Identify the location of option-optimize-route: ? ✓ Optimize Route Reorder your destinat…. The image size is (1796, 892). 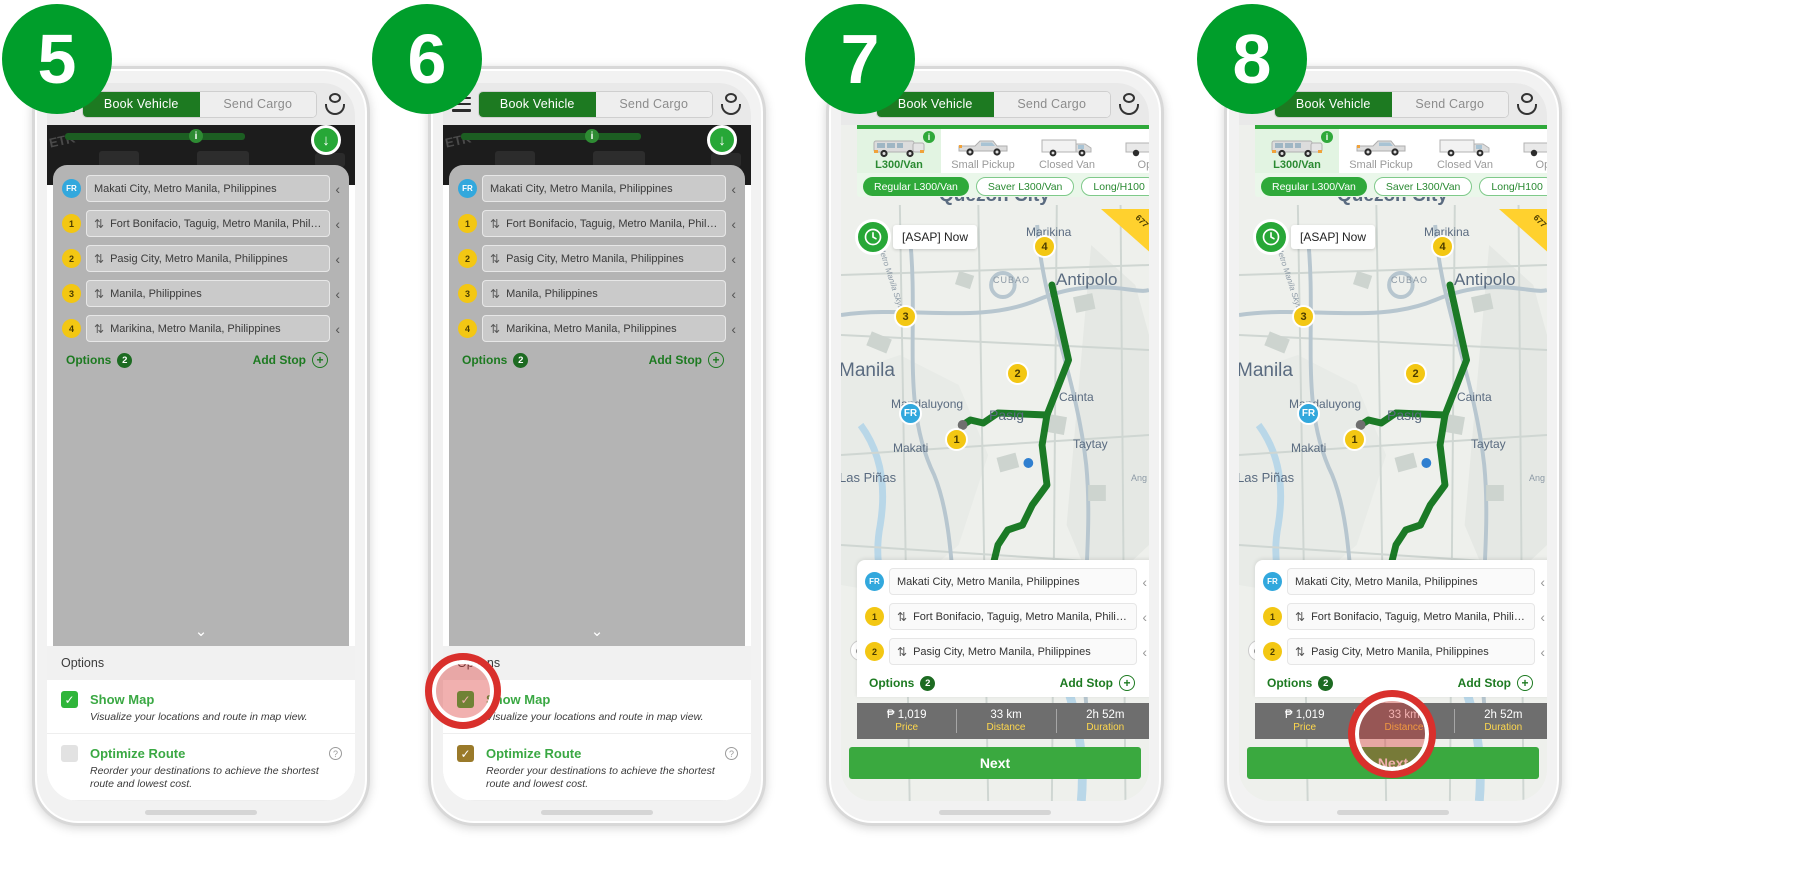
(597, 767).